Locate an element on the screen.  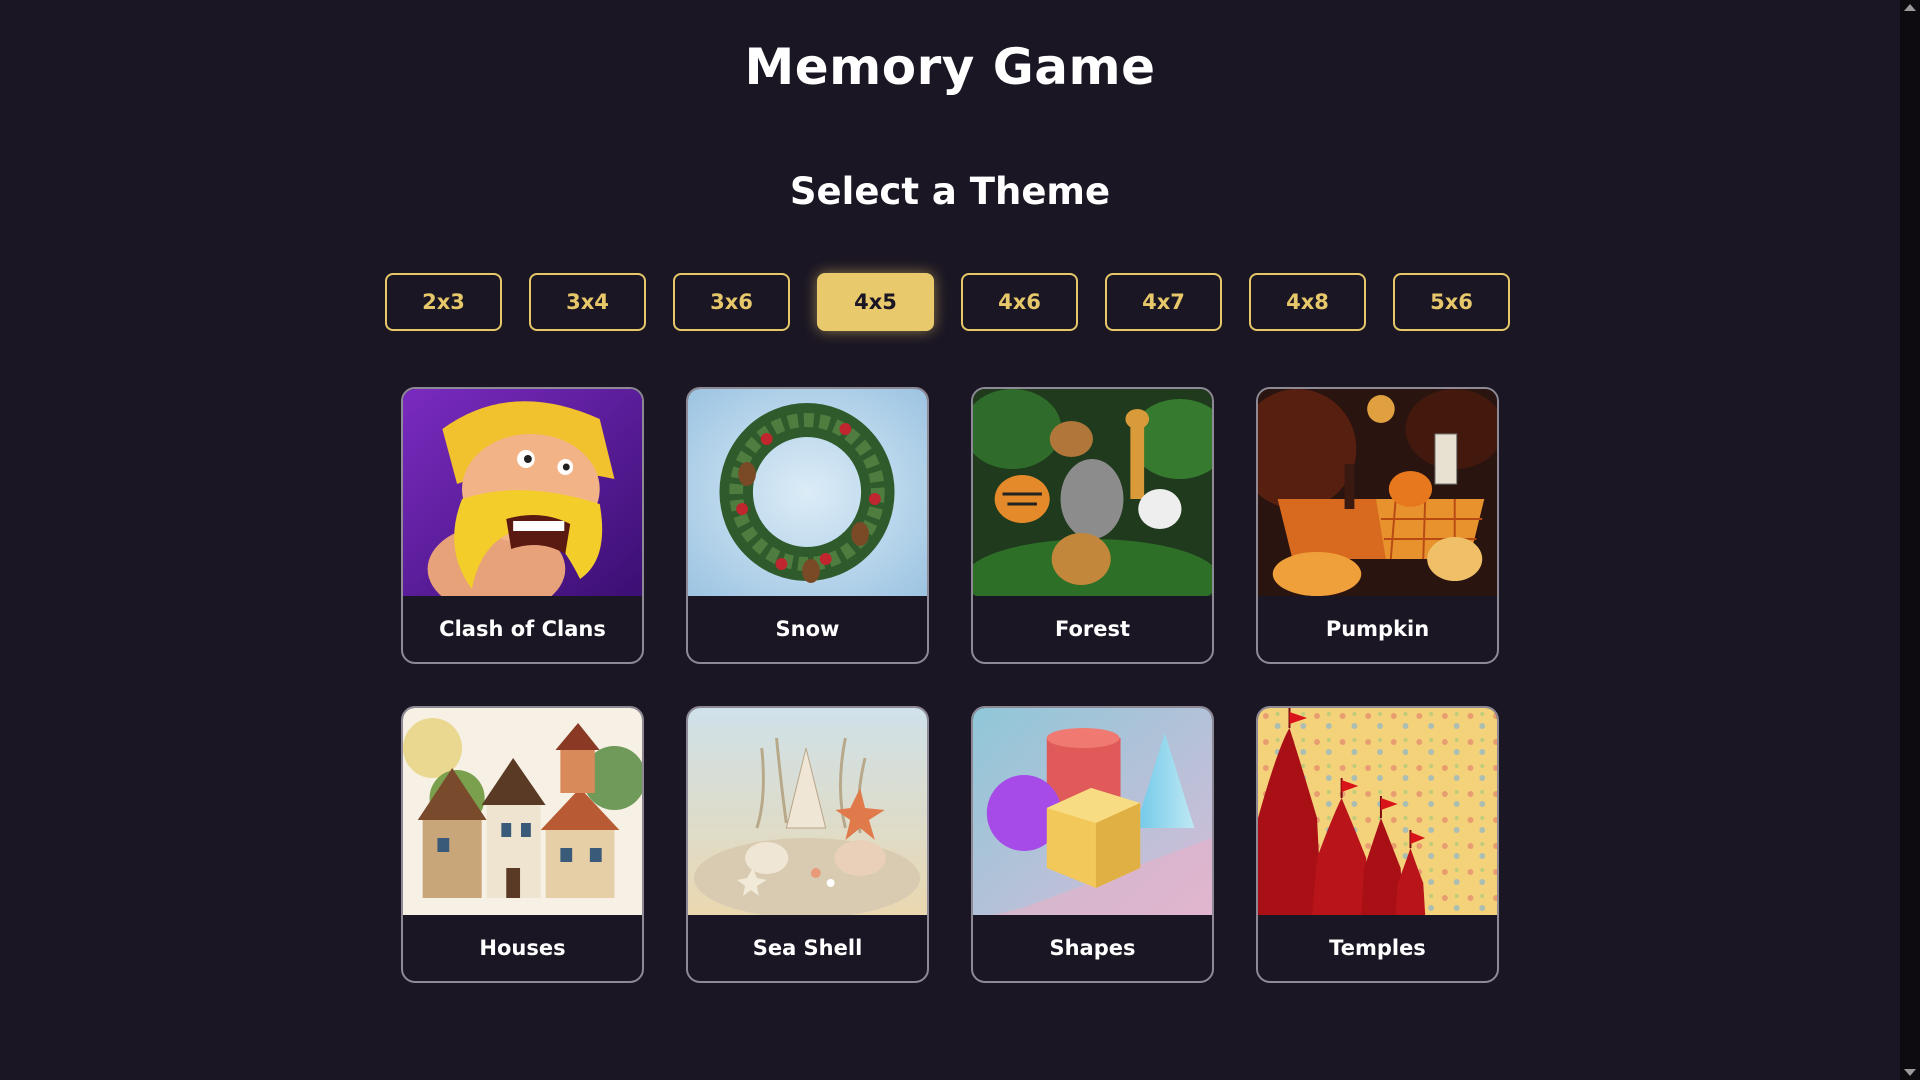
theme-card-shapes: Shapes is located at coordinates (1092, 844).